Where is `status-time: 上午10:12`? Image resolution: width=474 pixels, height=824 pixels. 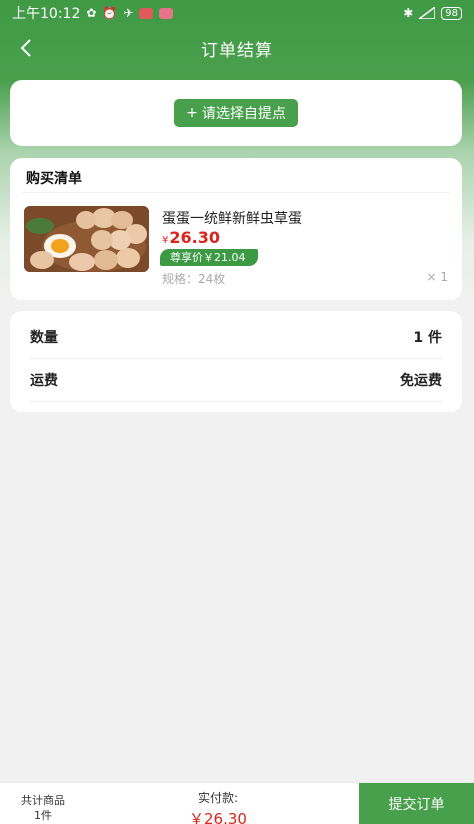
status-time: 上午10:12 is located at coordinates (46, 14).